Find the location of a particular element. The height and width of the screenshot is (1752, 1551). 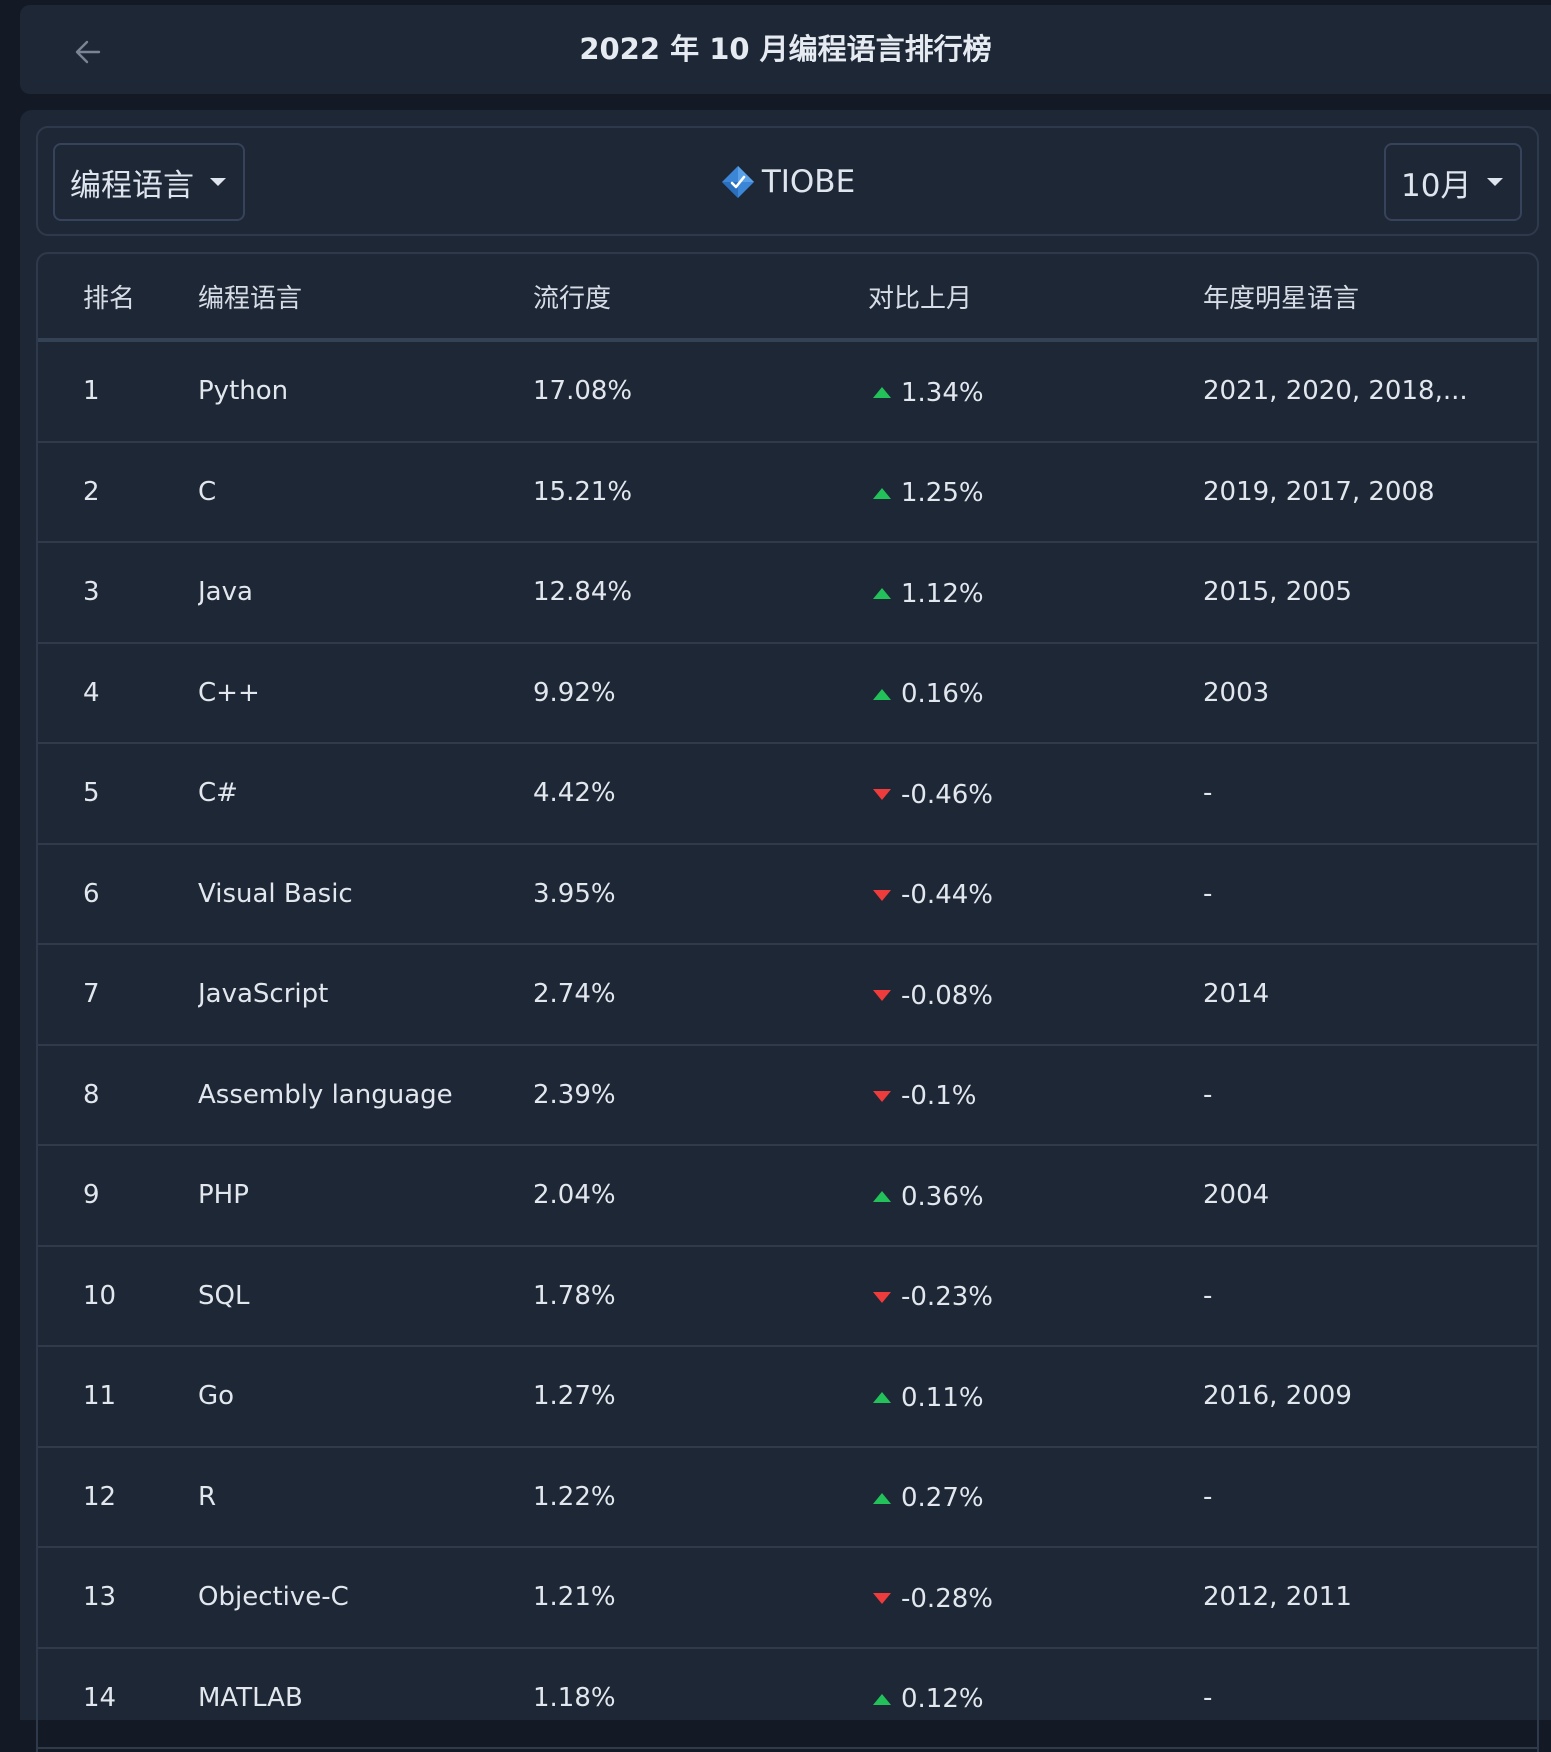

rank-cell: 5 is located at coordinates (118, 794).